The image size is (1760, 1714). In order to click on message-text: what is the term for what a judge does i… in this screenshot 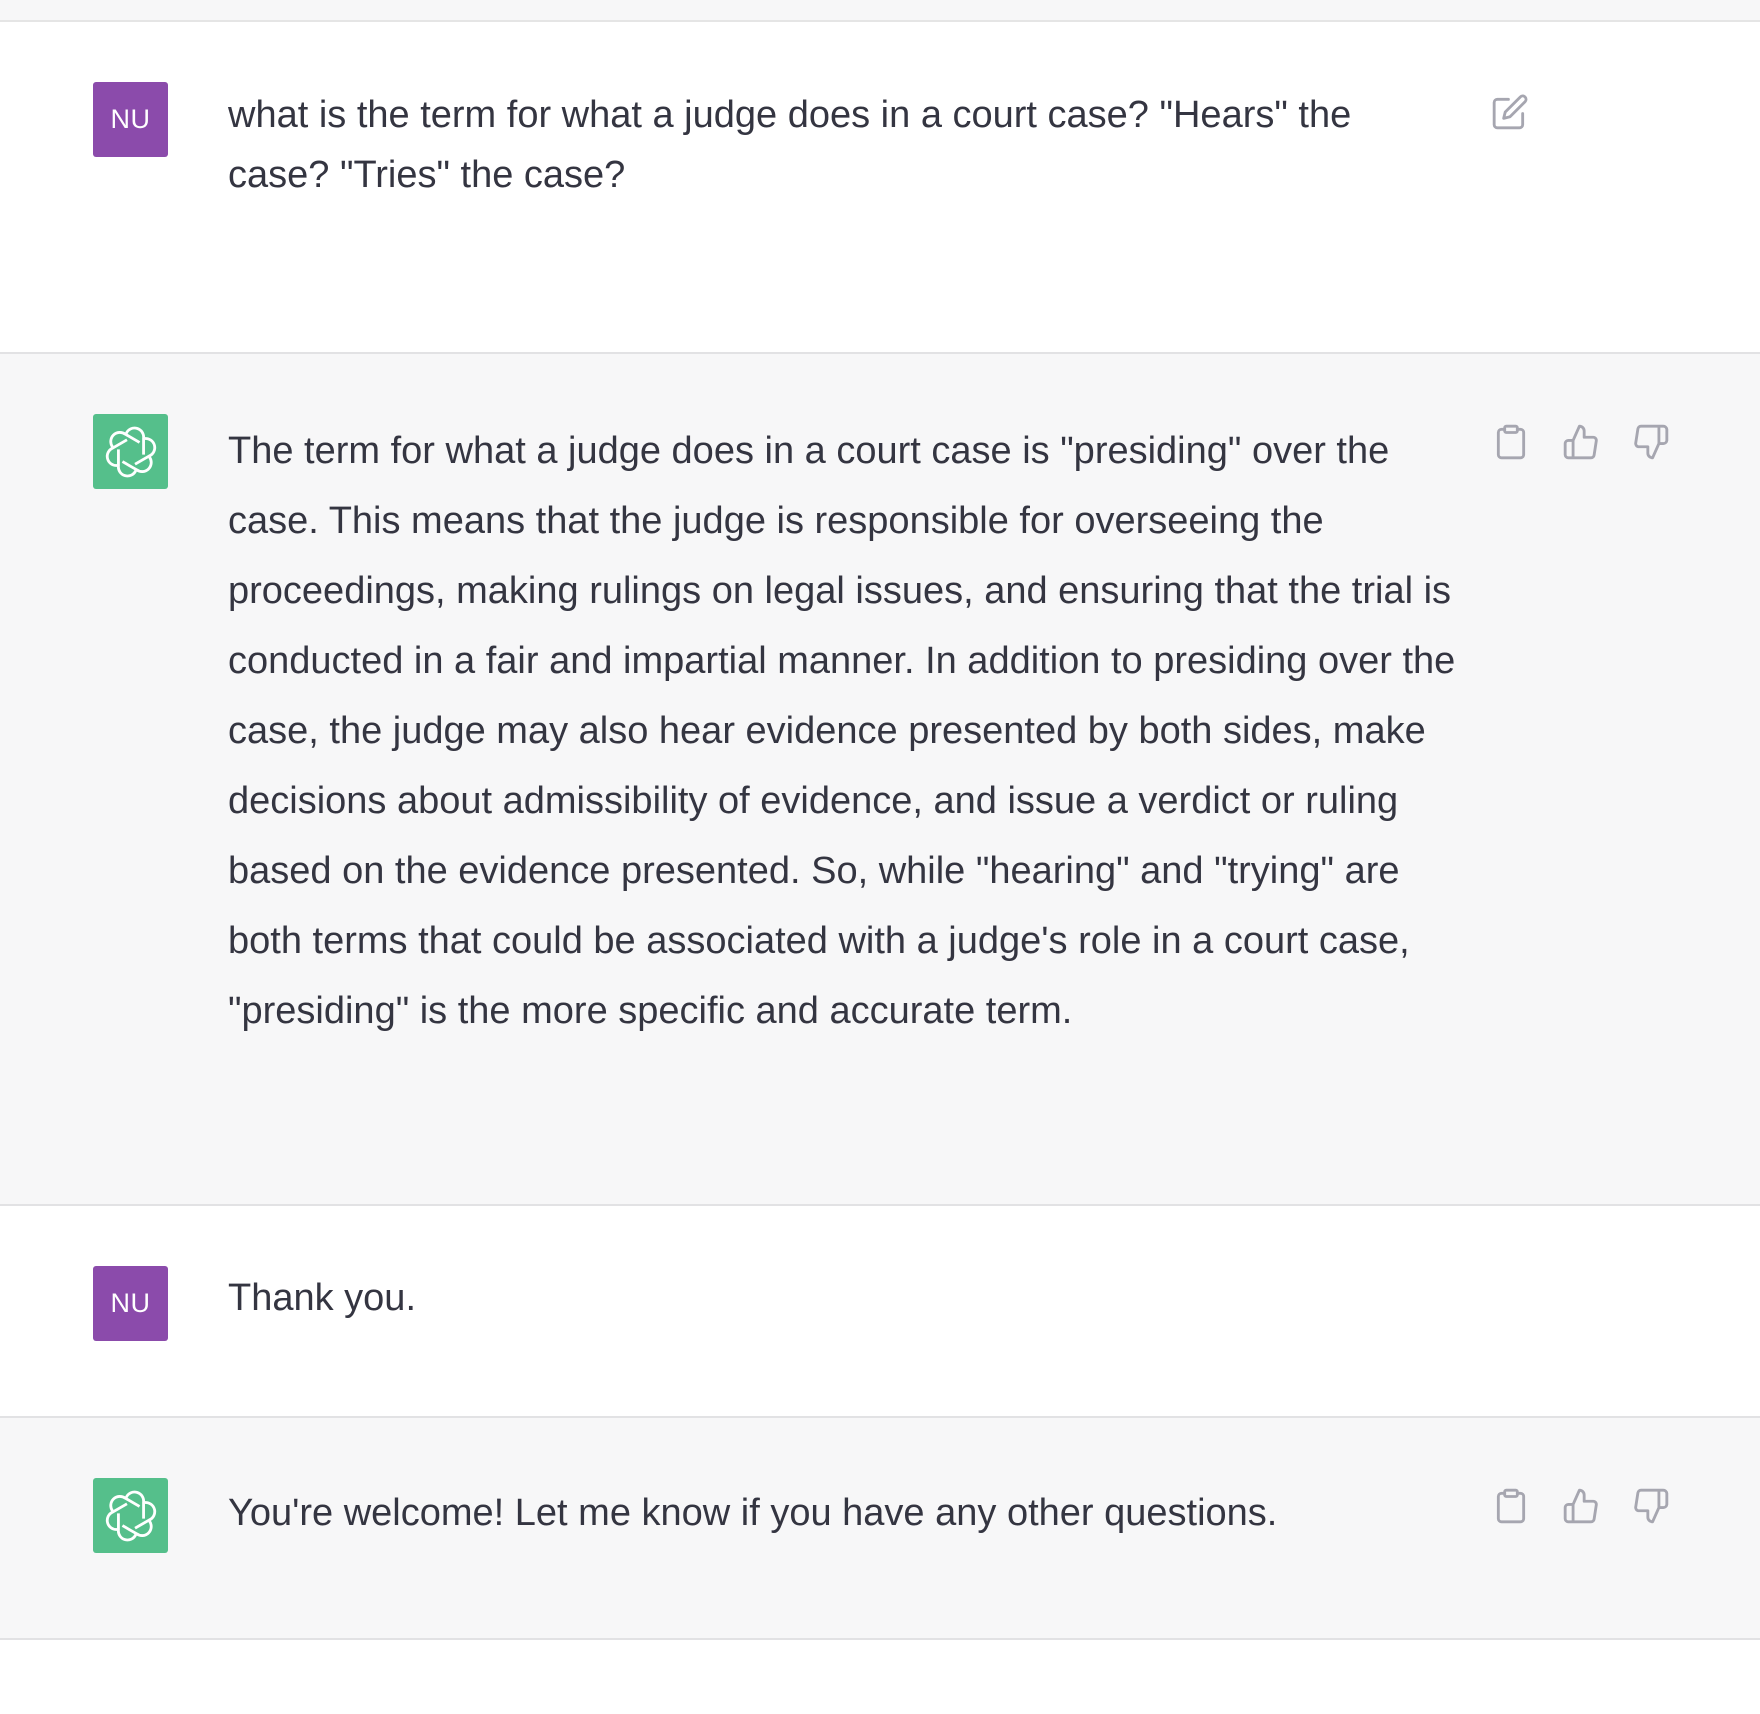, I will do `click(790, 145)`.